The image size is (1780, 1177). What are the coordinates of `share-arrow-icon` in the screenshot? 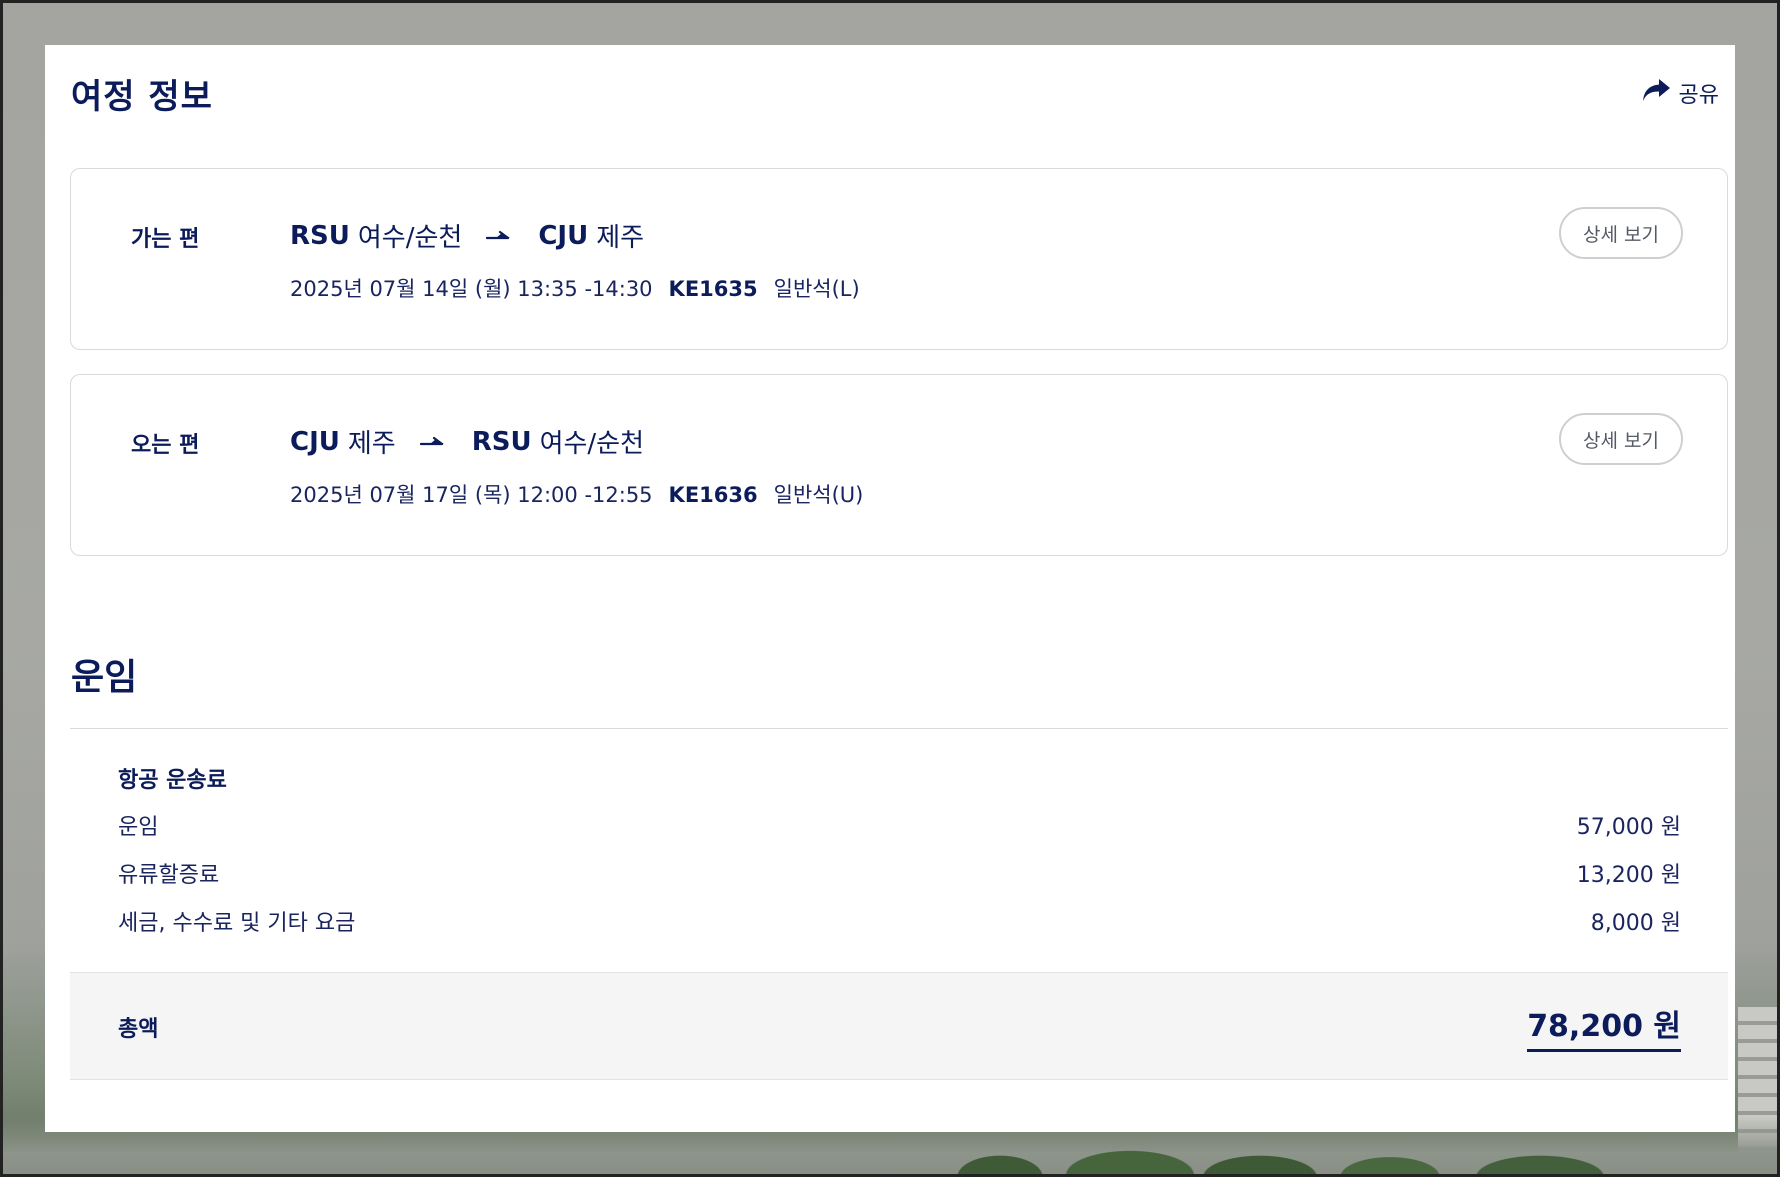 It's located at (1656, 93).